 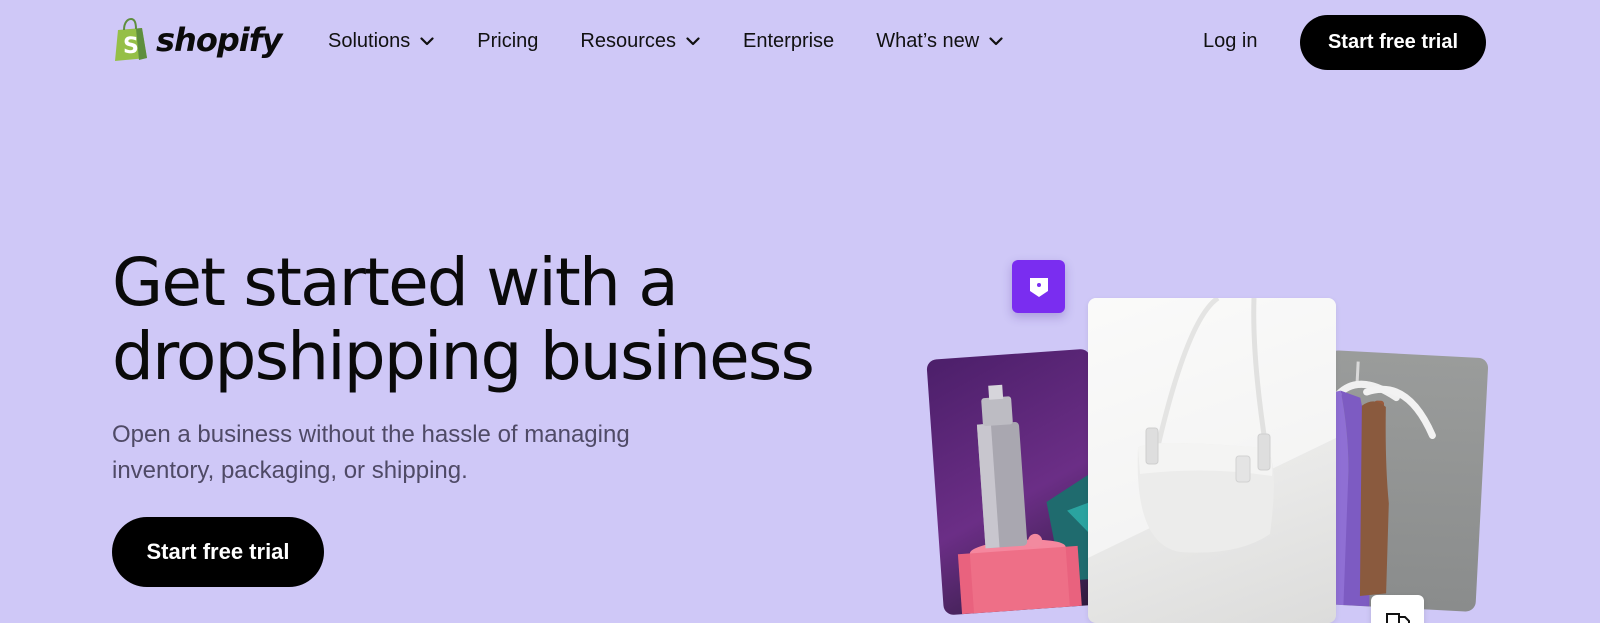 I want to click on svg-text: S, so click(x=131, y=46).